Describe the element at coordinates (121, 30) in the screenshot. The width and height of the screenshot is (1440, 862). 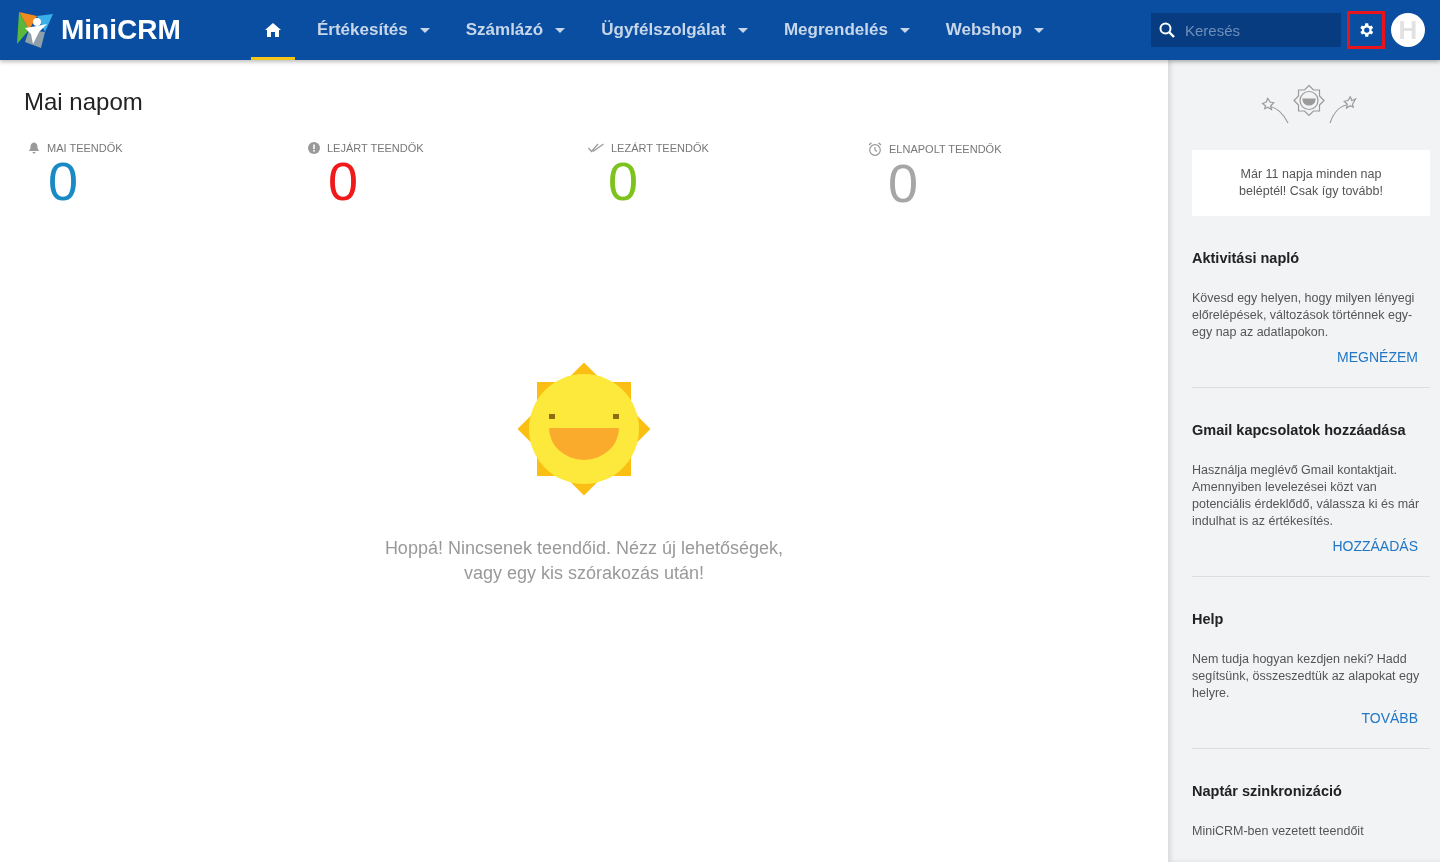
I see `logo-text: MiniCRM` at that location.